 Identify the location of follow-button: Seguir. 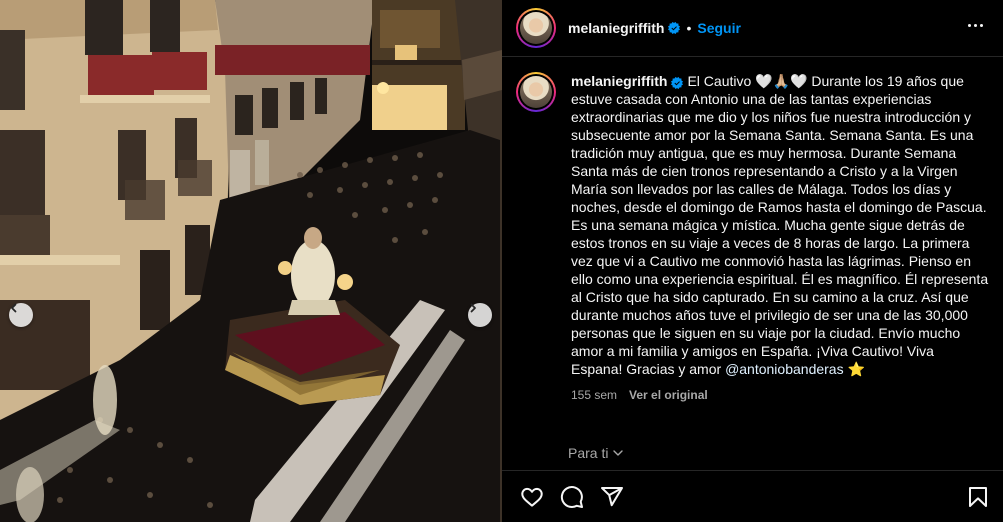
(719, 28).